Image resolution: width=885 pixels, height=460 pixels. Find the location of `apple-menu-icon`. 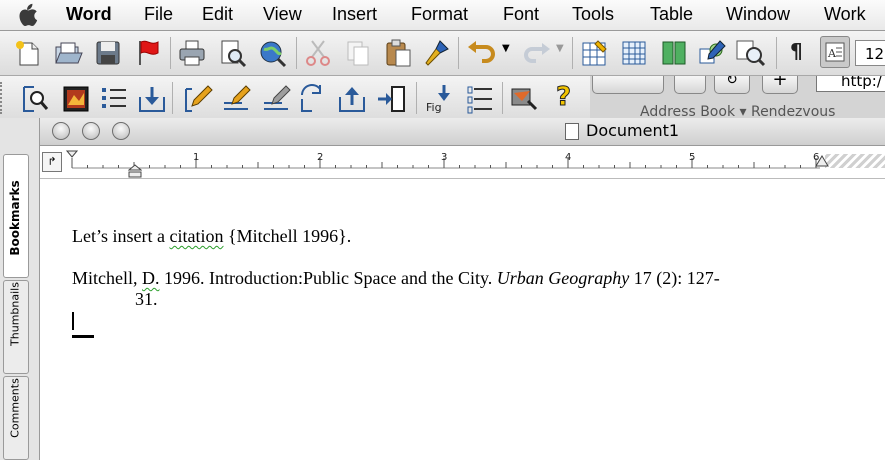

apple-menu-icon is located at coordinates (27, 15).